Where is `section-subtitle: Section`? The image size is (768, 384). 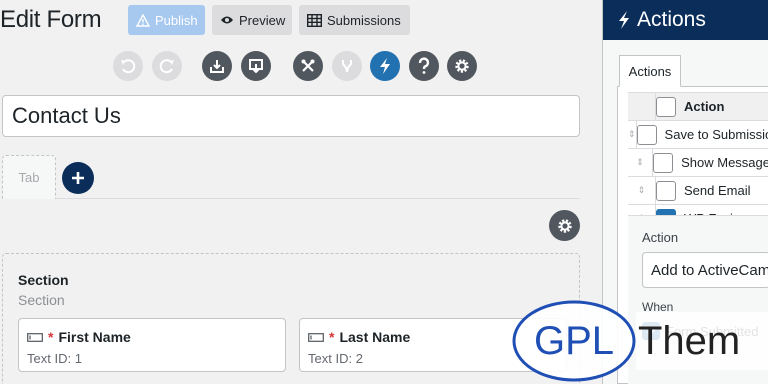 section-subtitle: Section is located at coordinates (41, 300).